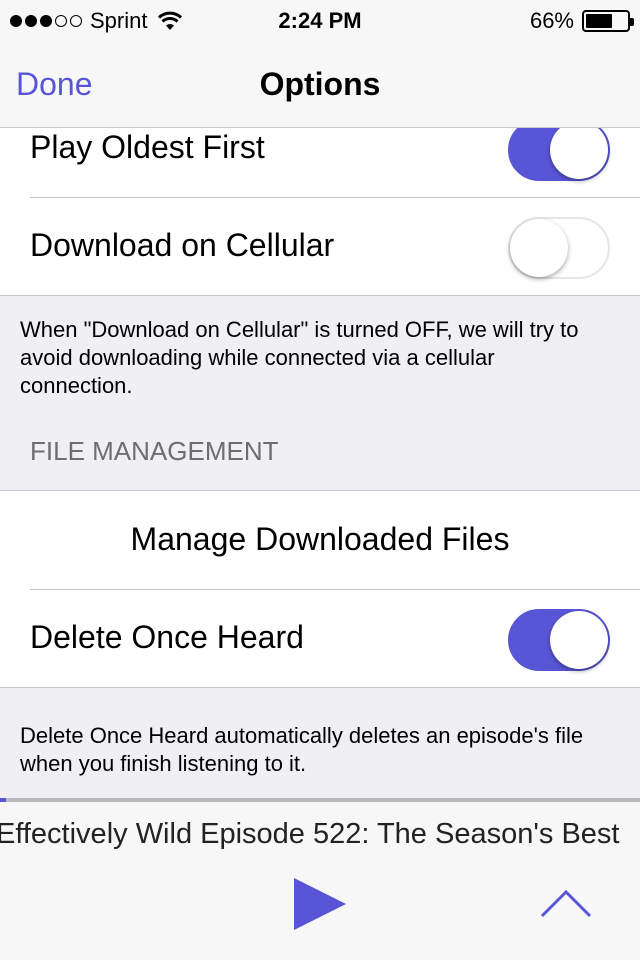 The width and height of the screenshot is (640, 960). I want to click on navigation-bar: Done Options, so click(320, 84).